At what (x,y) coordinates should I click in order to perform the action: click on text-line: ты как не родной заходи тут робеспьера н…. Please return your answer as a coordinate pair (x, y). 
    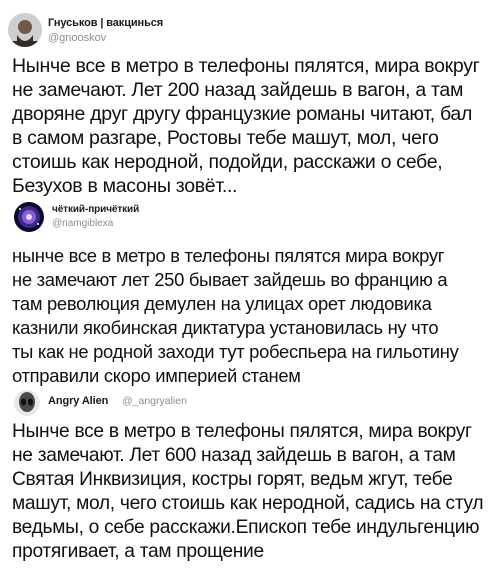
    Looking at the image, I should click on (235, 351).